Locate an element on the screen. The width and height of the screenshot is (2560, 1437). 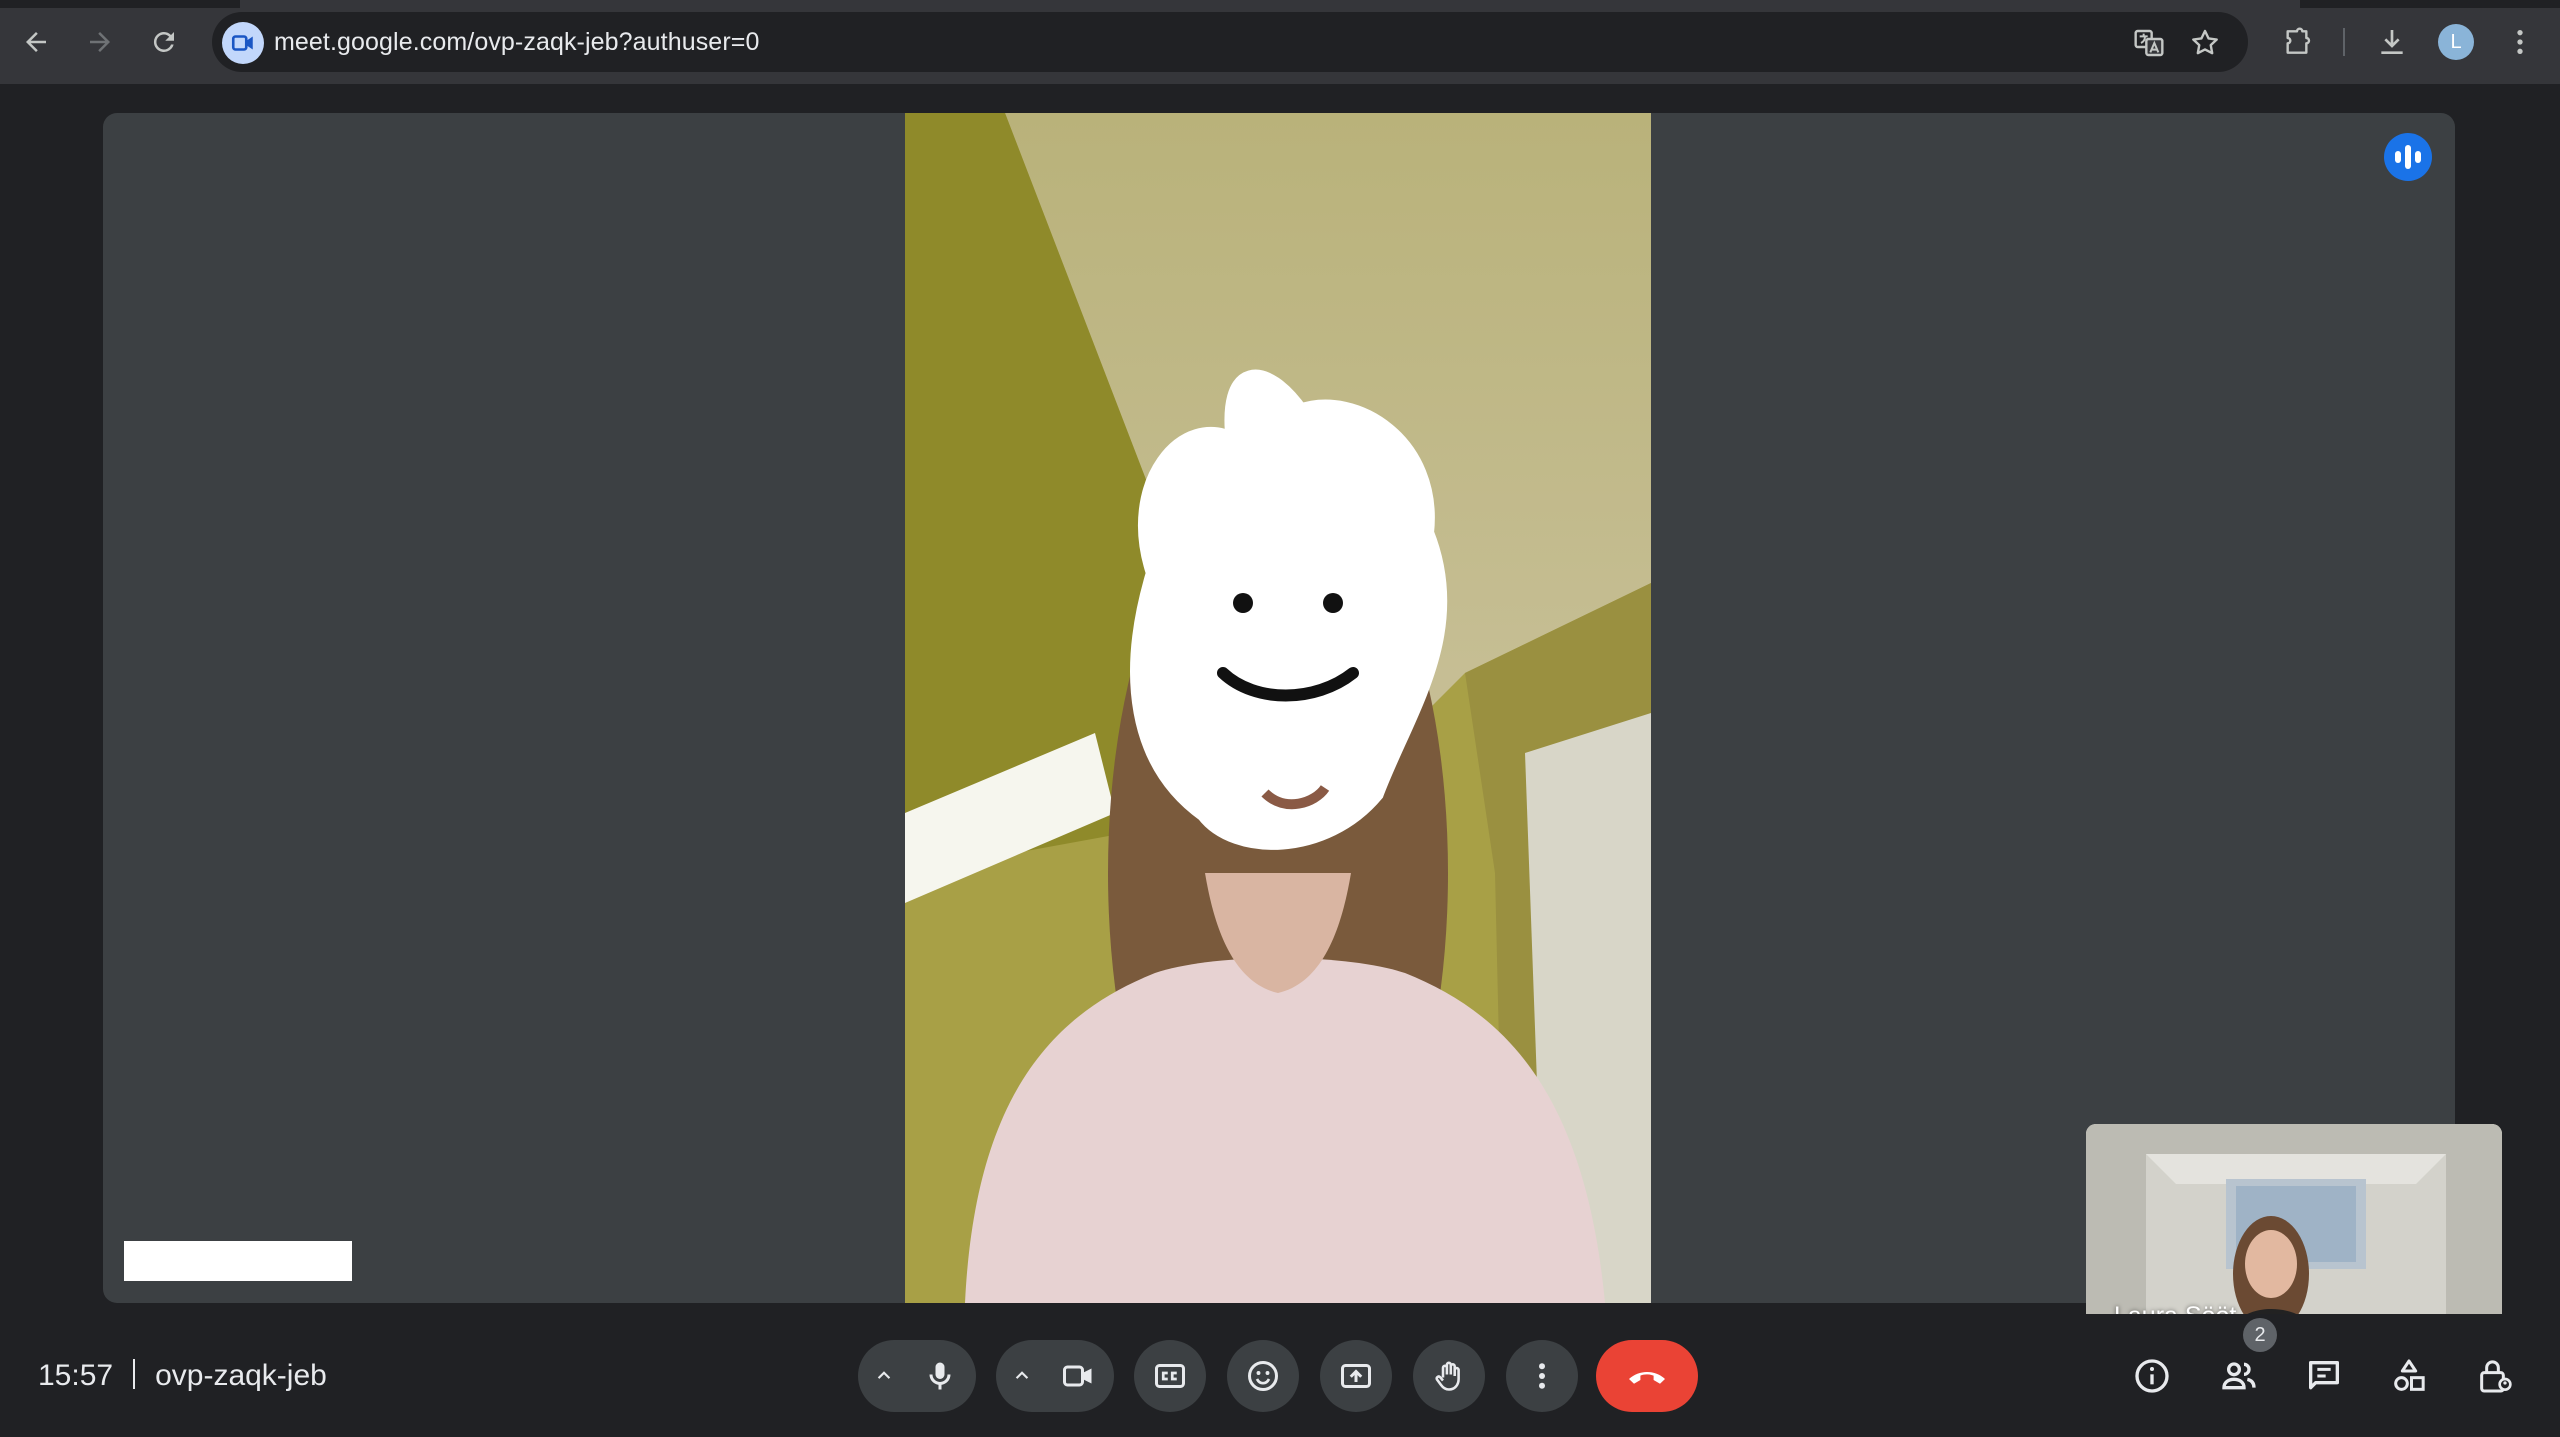
meet-site-icon is located at coordinates (242, 43).